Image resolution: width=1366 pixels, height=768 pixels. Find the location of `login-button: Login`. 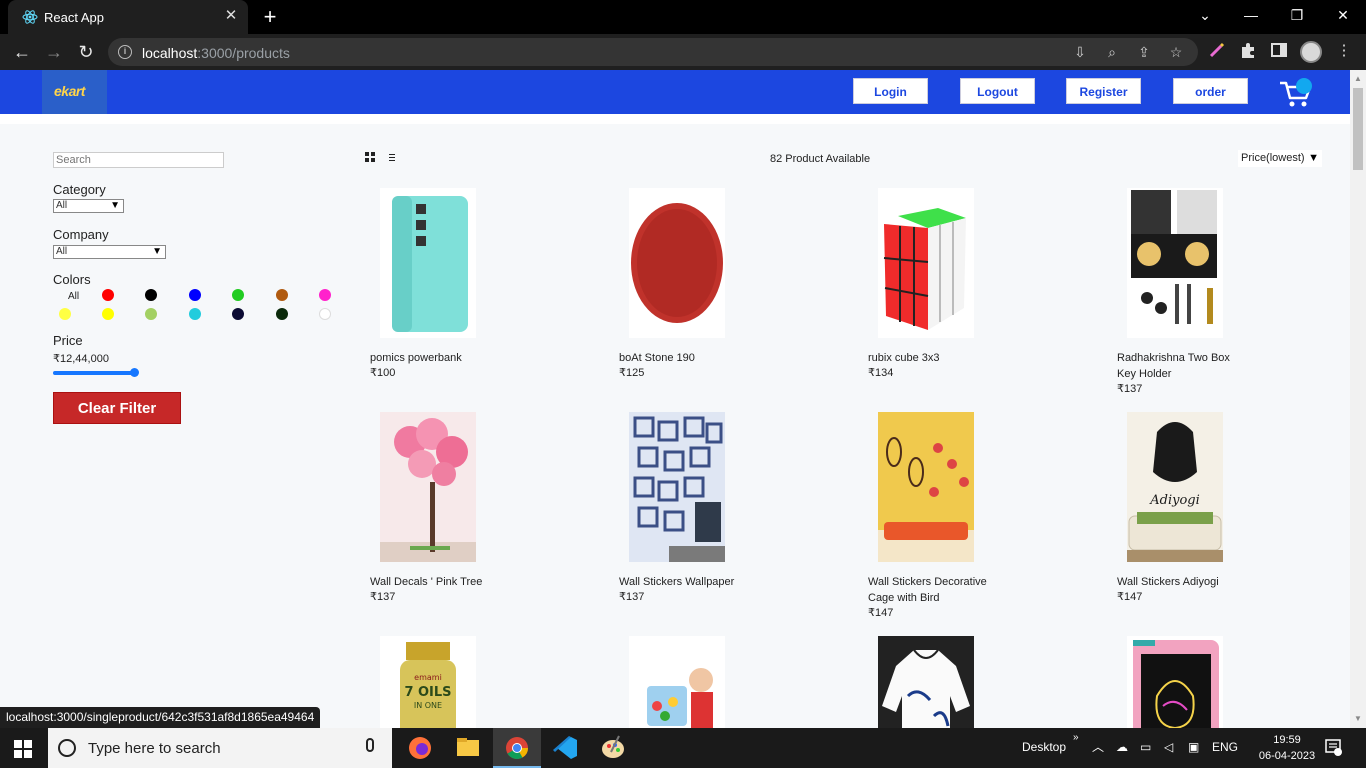

login-button: Login is located at coordinates (890, 91).